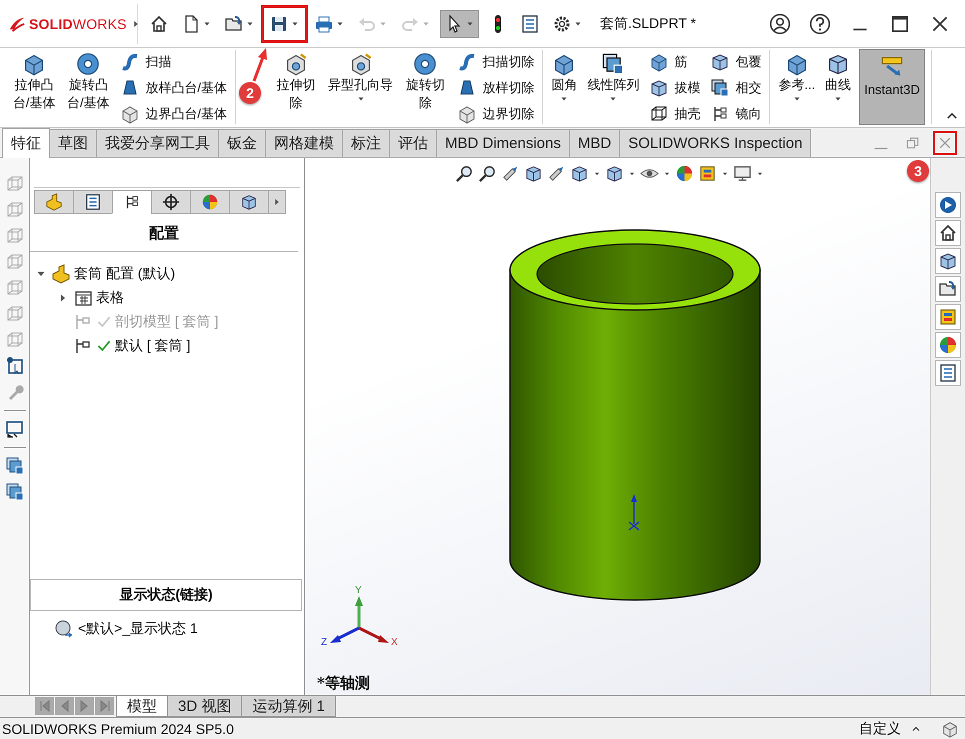 Image resolution: width=965 pixels, height=739 pixels. I want to click on section-heading: 显示状态(链接), so click(166, 595).